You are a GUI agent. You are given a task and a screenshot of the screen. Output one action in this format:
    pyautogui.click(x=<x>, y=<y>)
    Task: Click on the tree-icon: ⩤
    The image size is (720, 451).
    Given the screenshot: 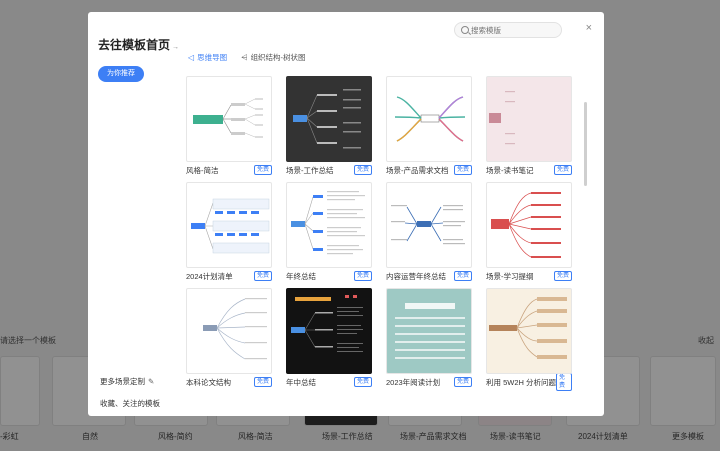 What is the action you would take?
    pyautogui.click(x=244, y=57)
    